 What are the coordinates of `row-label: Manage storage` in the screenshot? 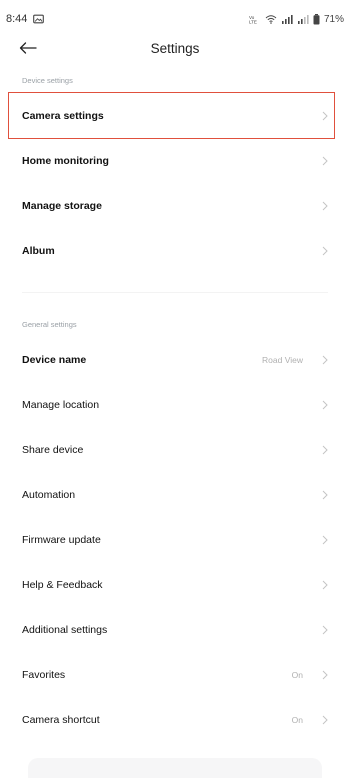 It's located at (62, 205).